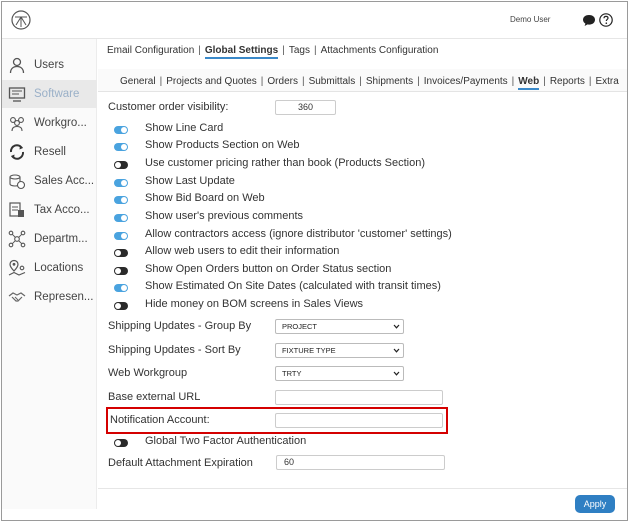  What do you see at coordinates (17, 152) in the screenshot?
I see `refresh-icon` at bounding box center [17, 152].